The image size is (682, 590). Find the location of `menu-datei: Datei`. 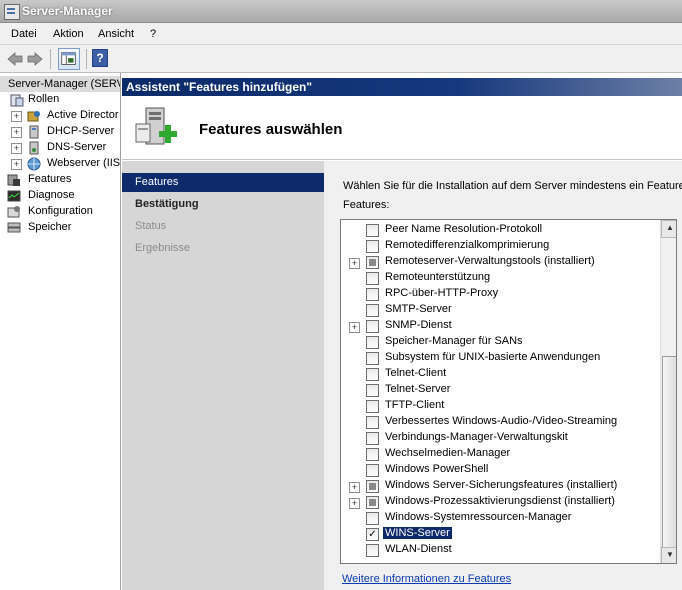

menu-datei: Datei is located at coordinates (24, 34).